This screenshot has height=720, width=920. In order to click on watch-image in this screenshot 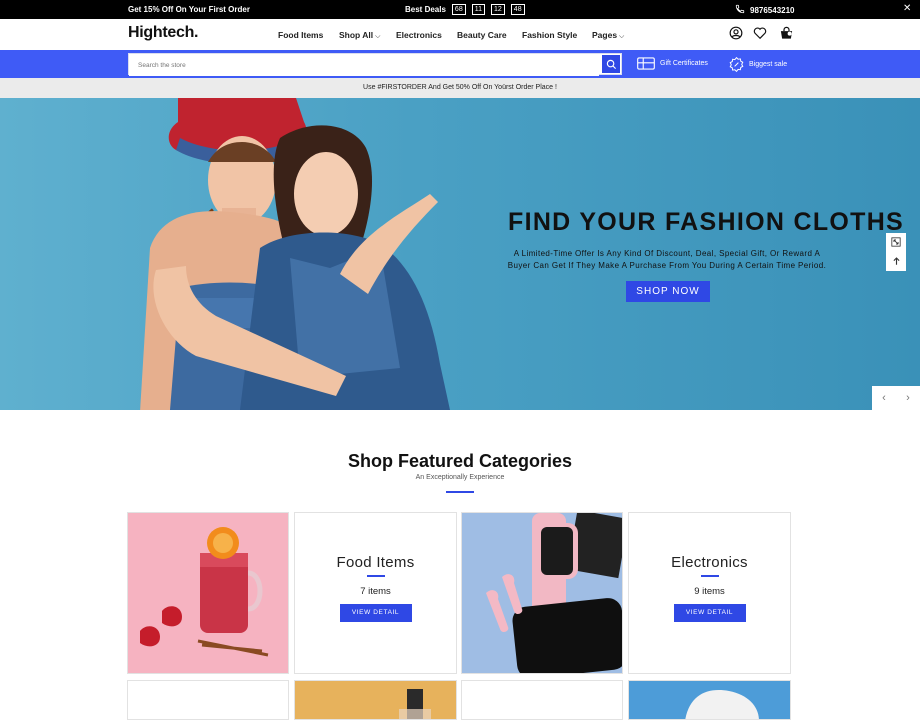, I will do `click(542, 593)`.